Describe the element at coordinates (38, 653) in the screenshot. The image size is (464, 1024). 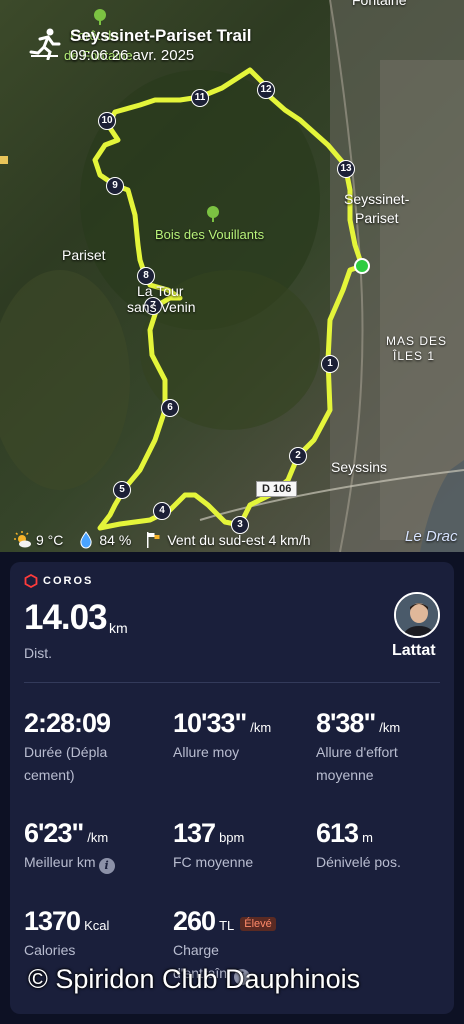
I see `distance-label: Dist.` at that location.